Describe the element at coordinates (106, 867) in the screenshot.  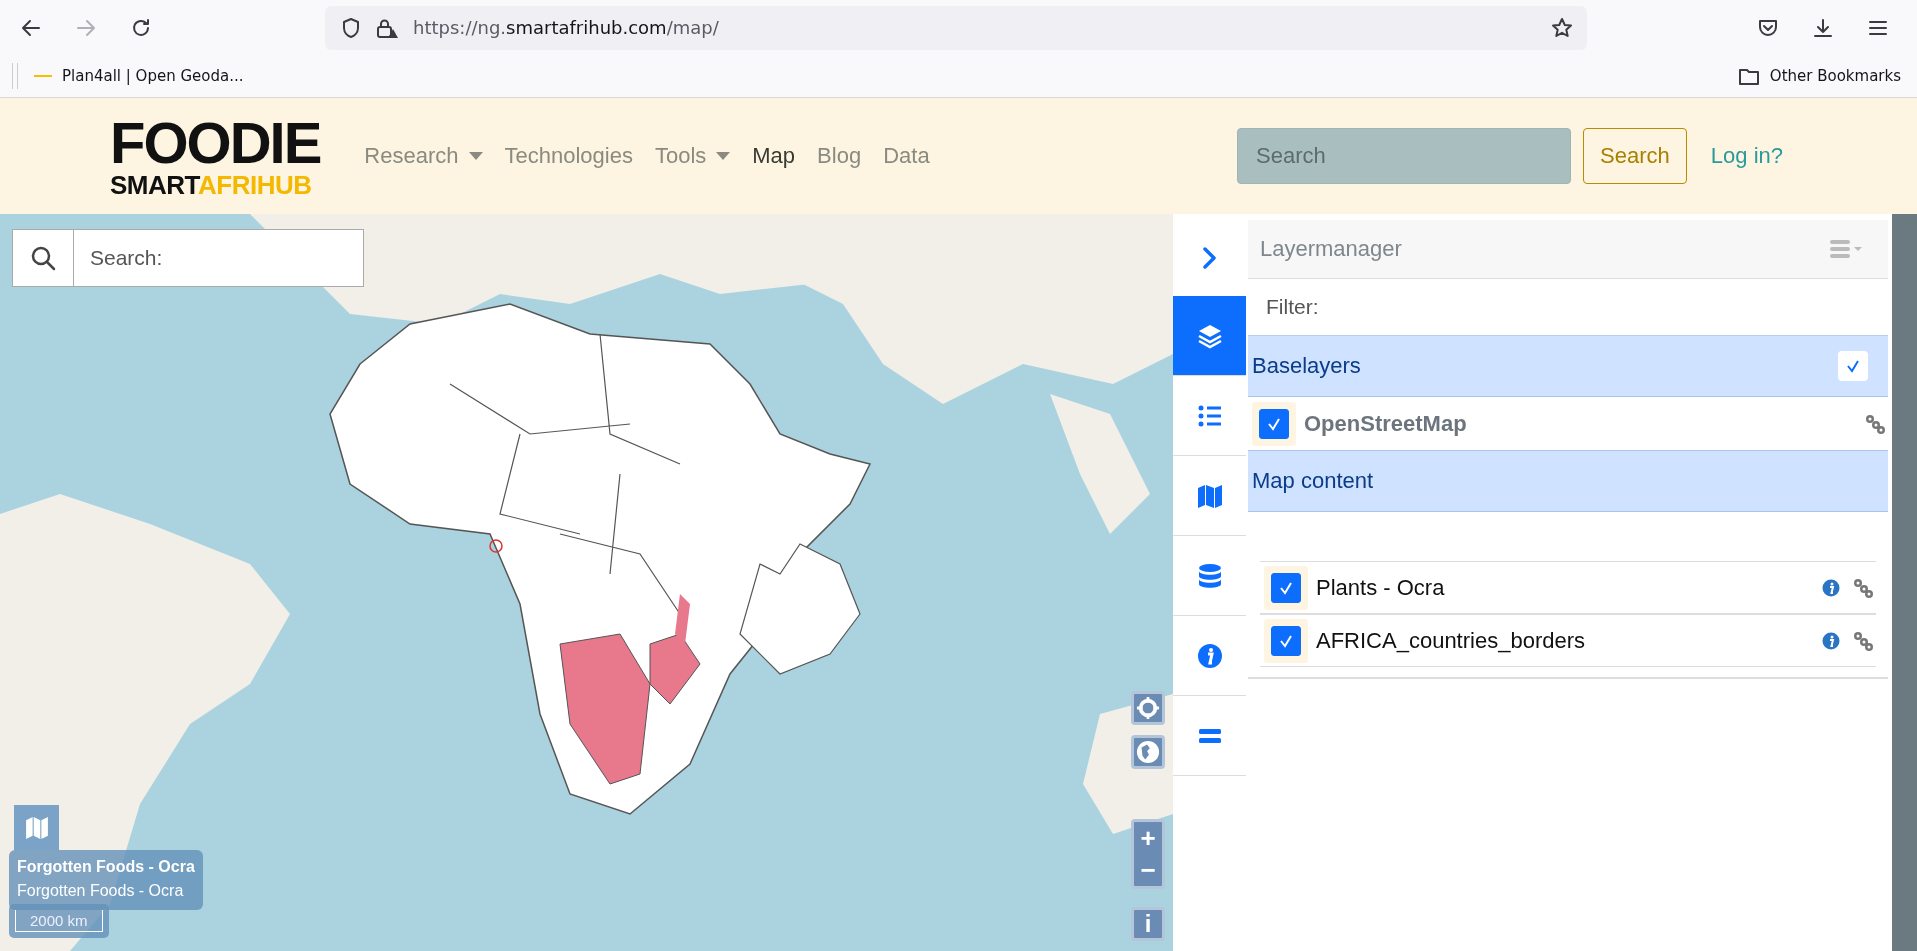
I see `legend-title: Forgotten Foods - Ocra` at that location.